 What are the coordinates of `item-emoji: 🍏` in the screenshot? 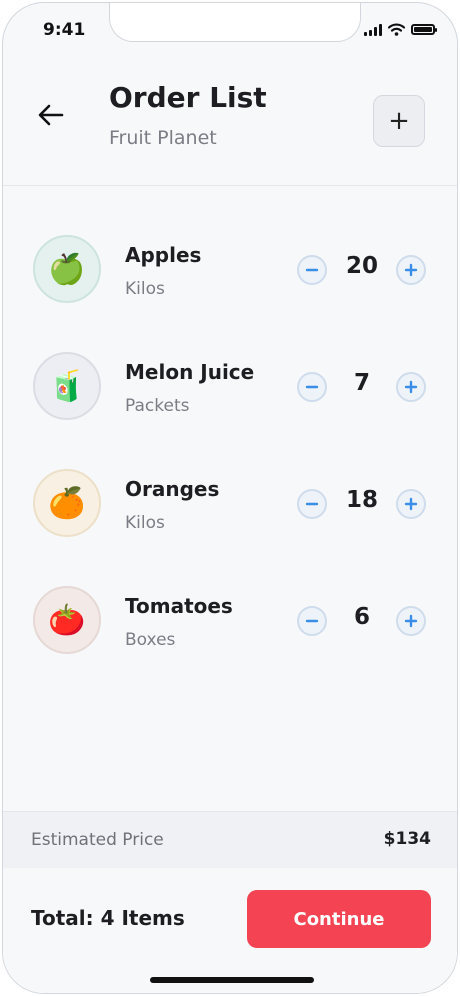 It's located at (67, 269).